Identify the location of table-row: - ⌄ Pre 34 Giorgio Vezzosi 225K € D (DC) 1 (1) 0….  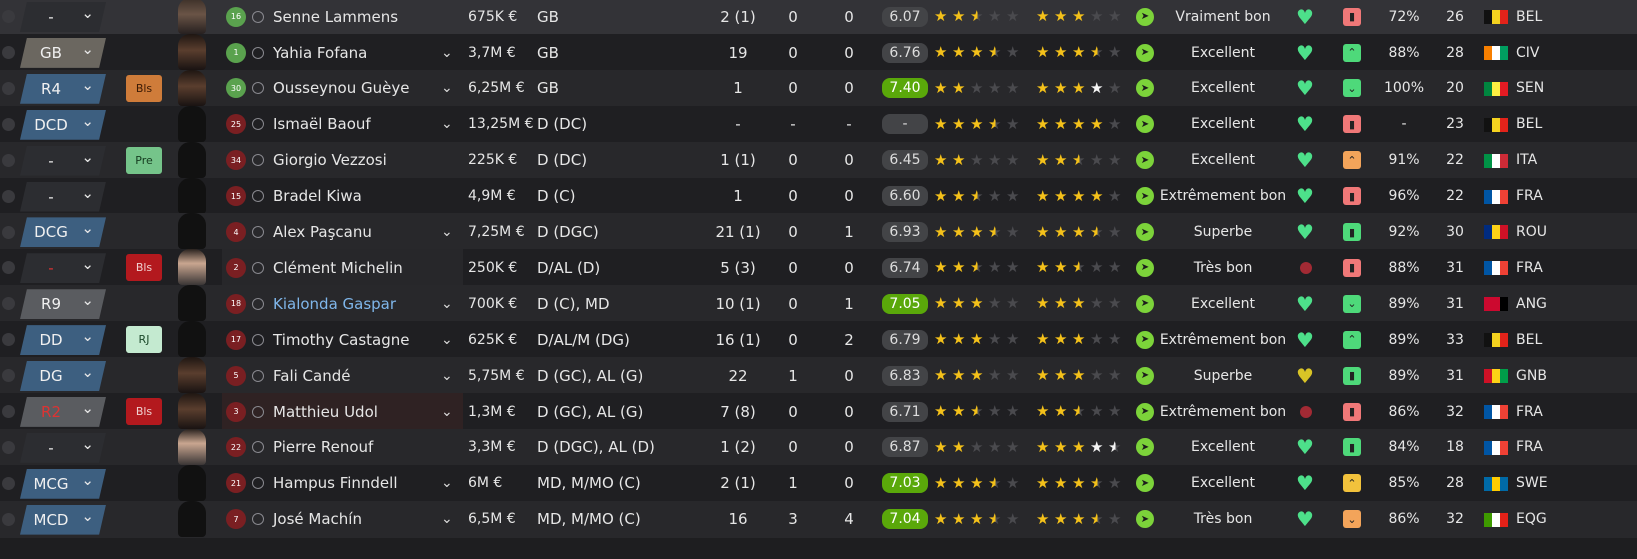
(818, 160).